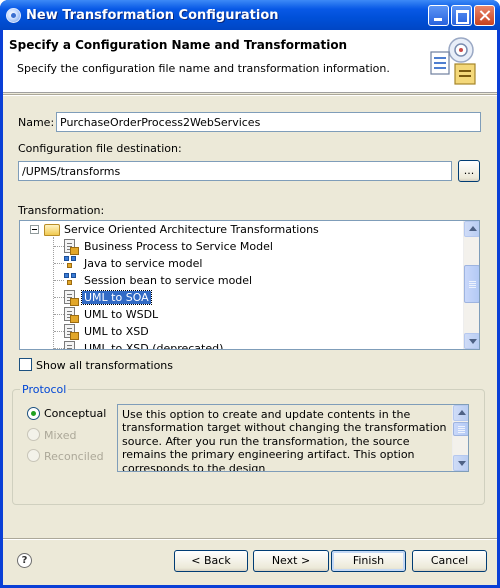 The height and width of the screenshot is (588, 500). What do you see at coordinates (250, 95) in the screenshot?
I see `banner-separator` at bounding box center [250, 95].